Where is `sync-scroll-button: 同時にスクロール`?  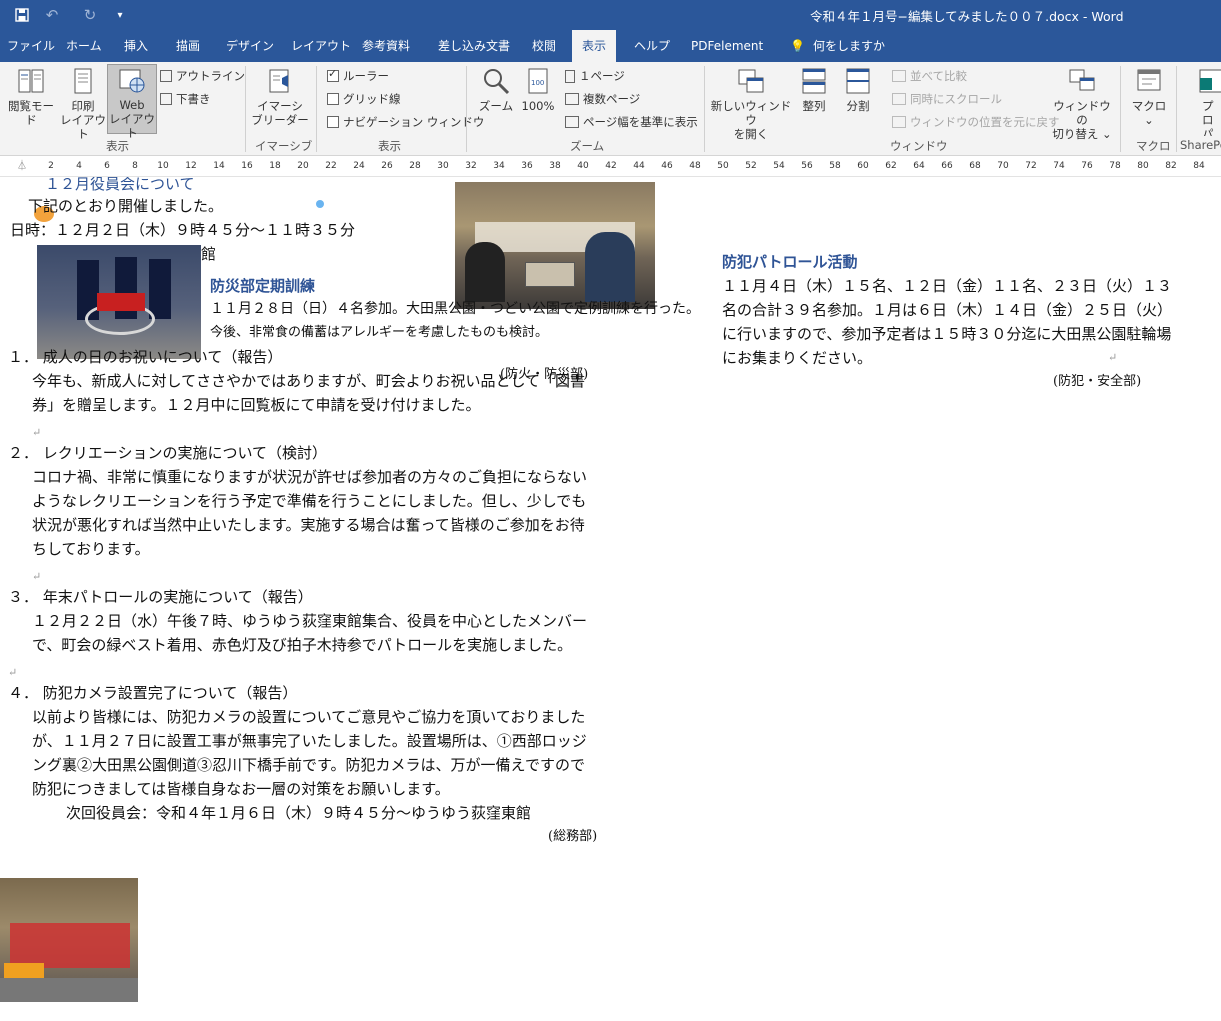
sync-scroll-button: 同時にスクロール is located at coordinates (947, 99).